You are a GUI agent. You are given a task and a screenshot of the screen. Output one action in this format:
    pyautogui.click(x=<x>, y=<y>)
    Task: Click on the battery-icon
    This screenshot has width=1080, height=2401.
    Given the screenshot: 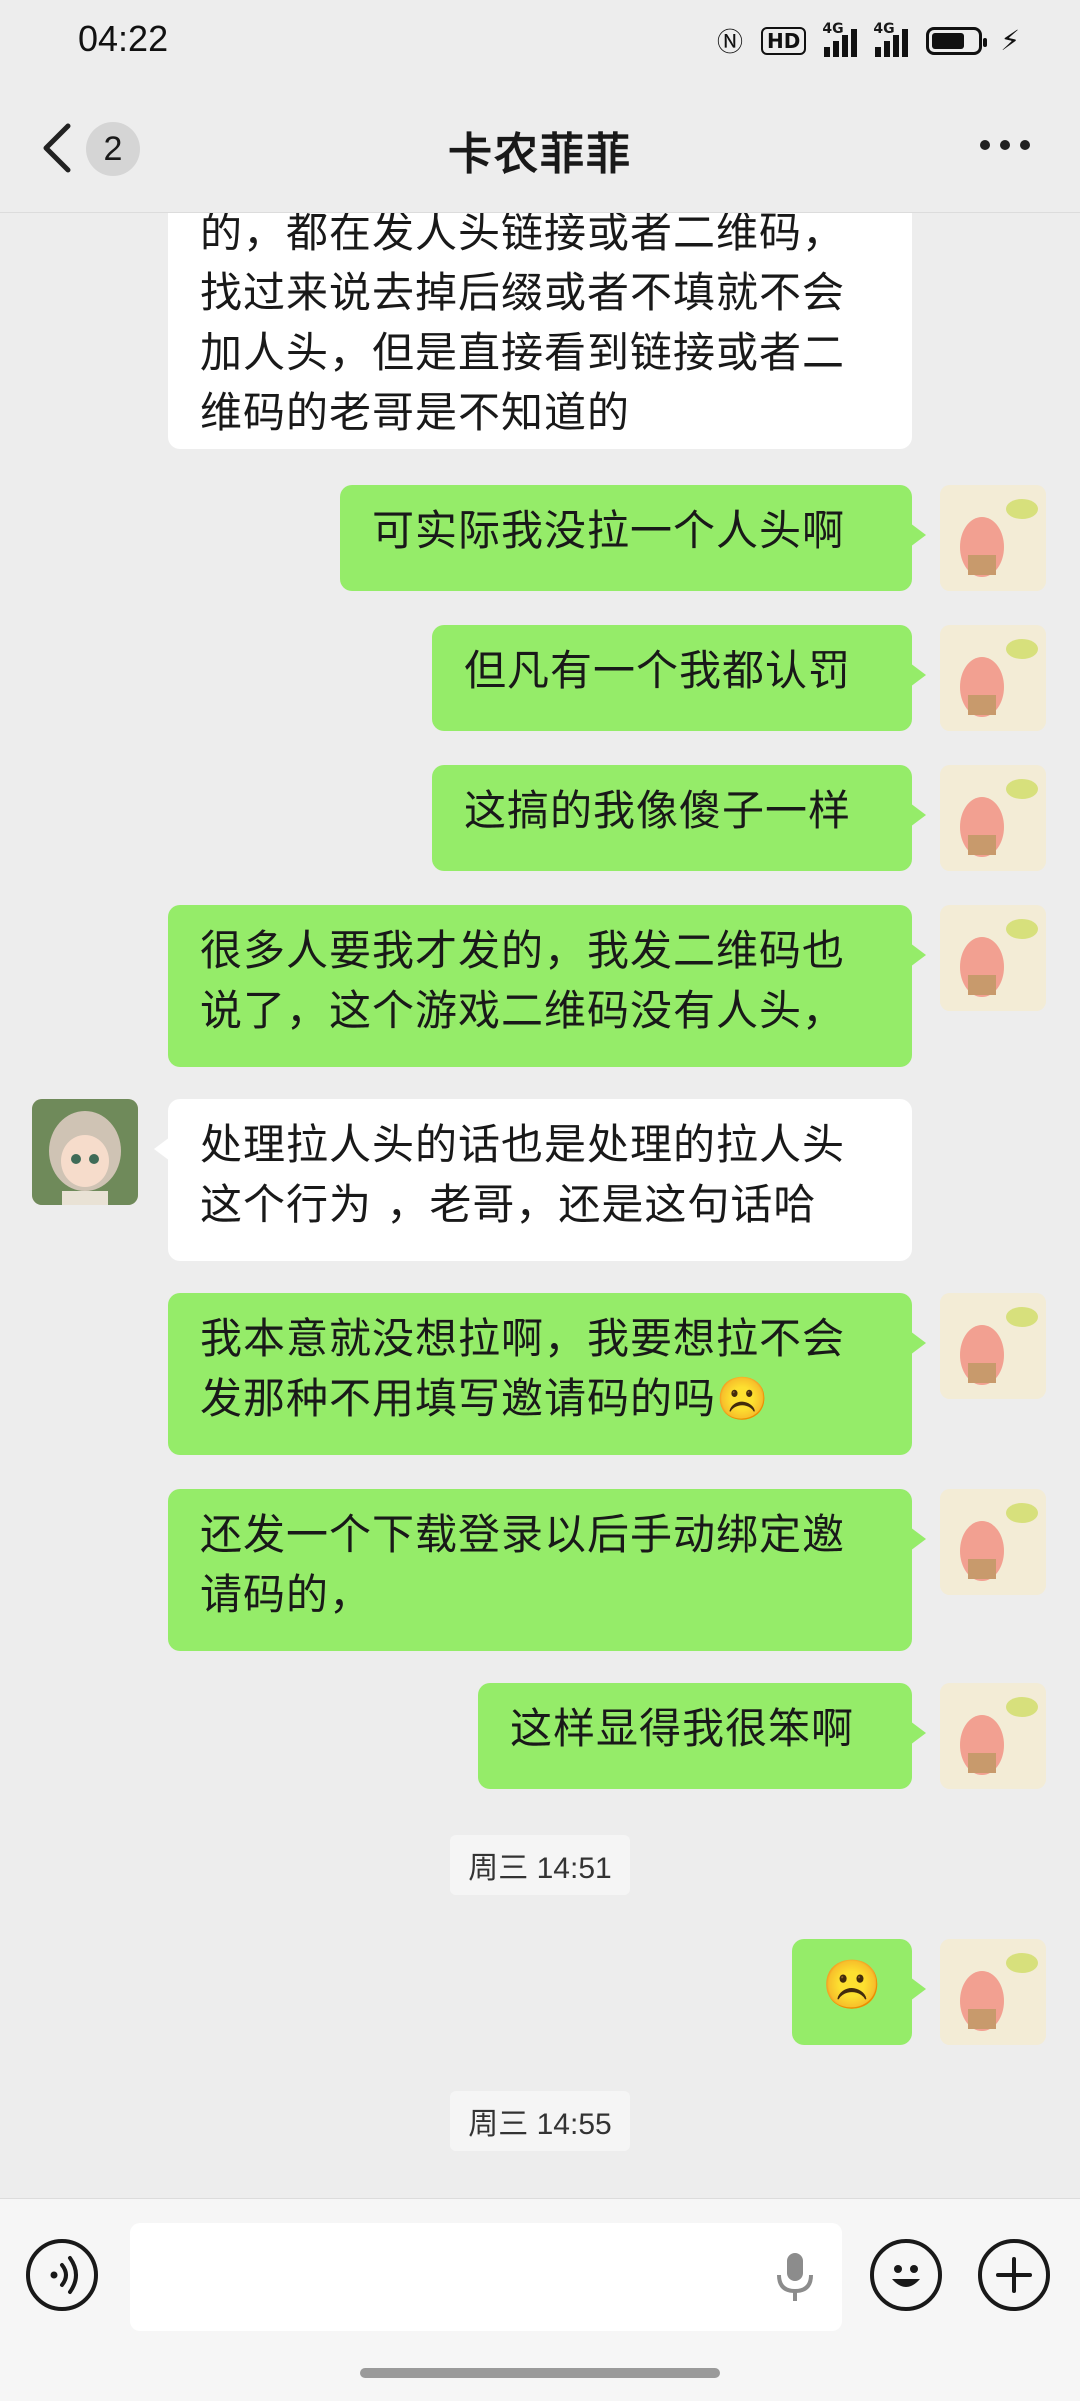 What is the action you would take?
    pyautogui.click(x=957, y=40)
    